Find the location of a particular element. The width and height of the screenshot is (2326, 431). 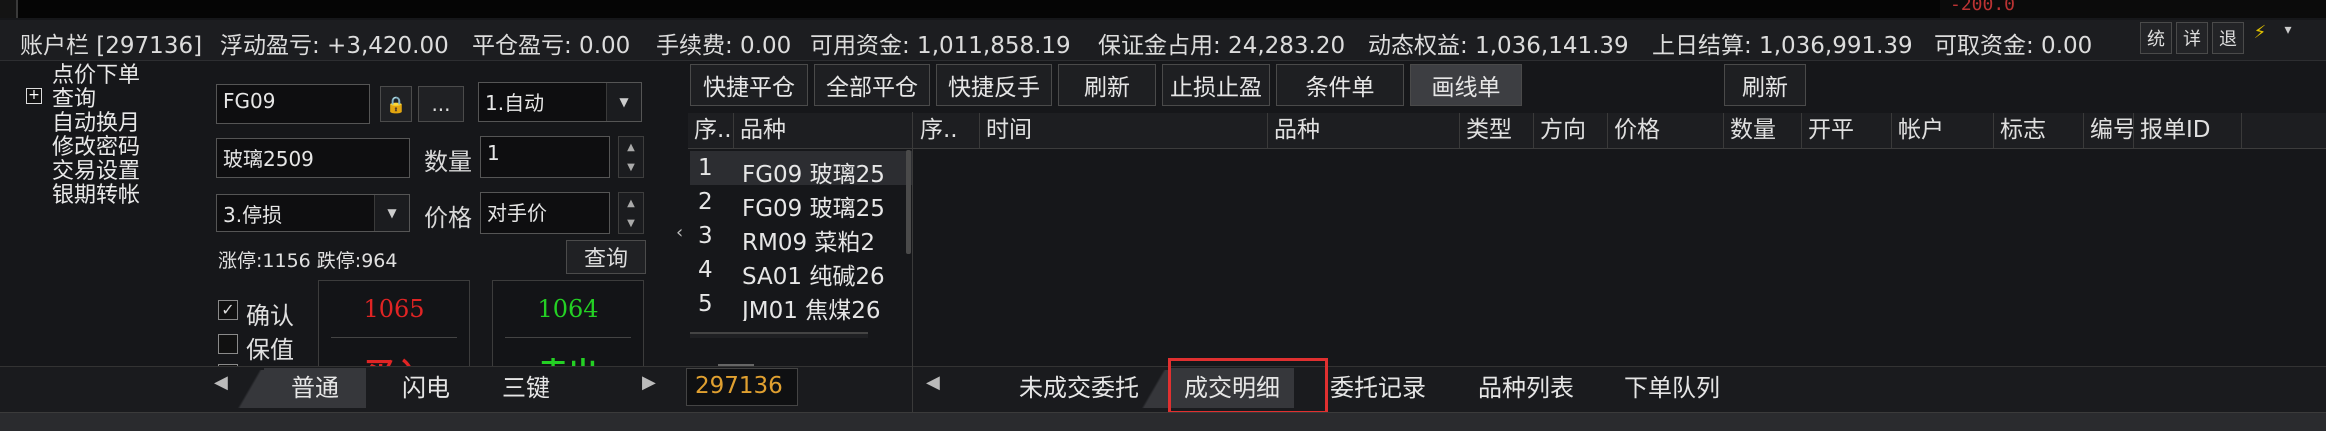

product-name-input: 玻璃2509 is located at coordinates (313, 158).